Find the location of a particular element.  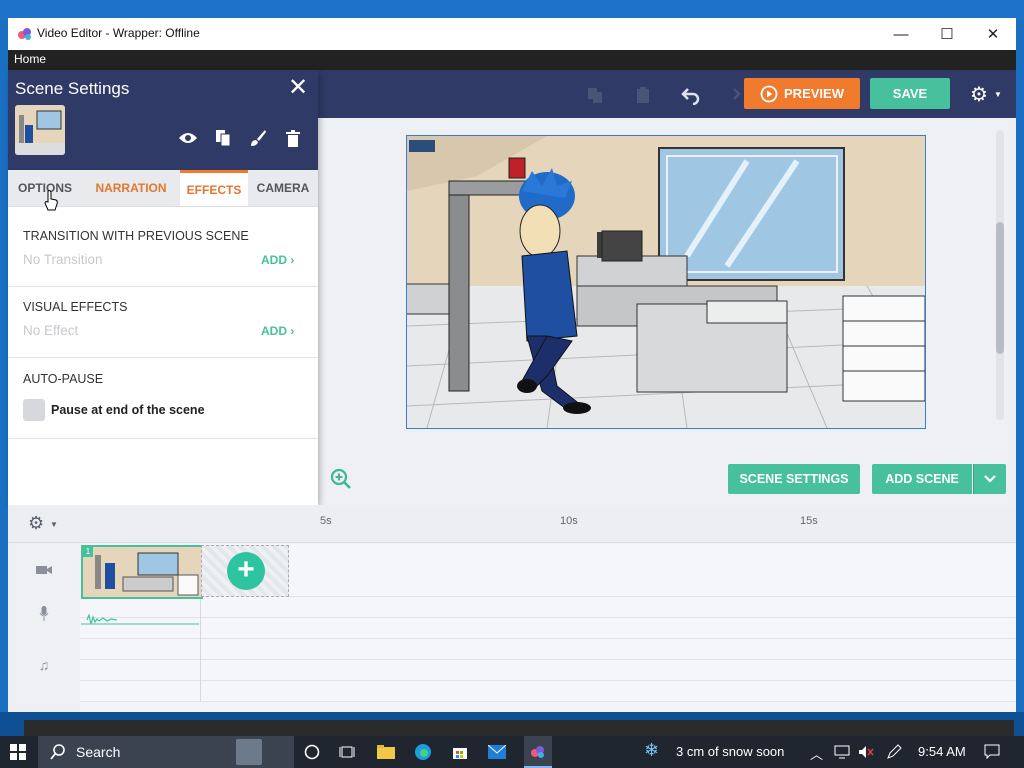

store-icon is located at coordinates (460, 752).